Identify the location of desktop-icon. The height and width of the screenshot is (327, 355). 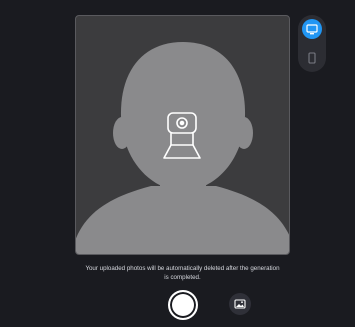
(312, 28).